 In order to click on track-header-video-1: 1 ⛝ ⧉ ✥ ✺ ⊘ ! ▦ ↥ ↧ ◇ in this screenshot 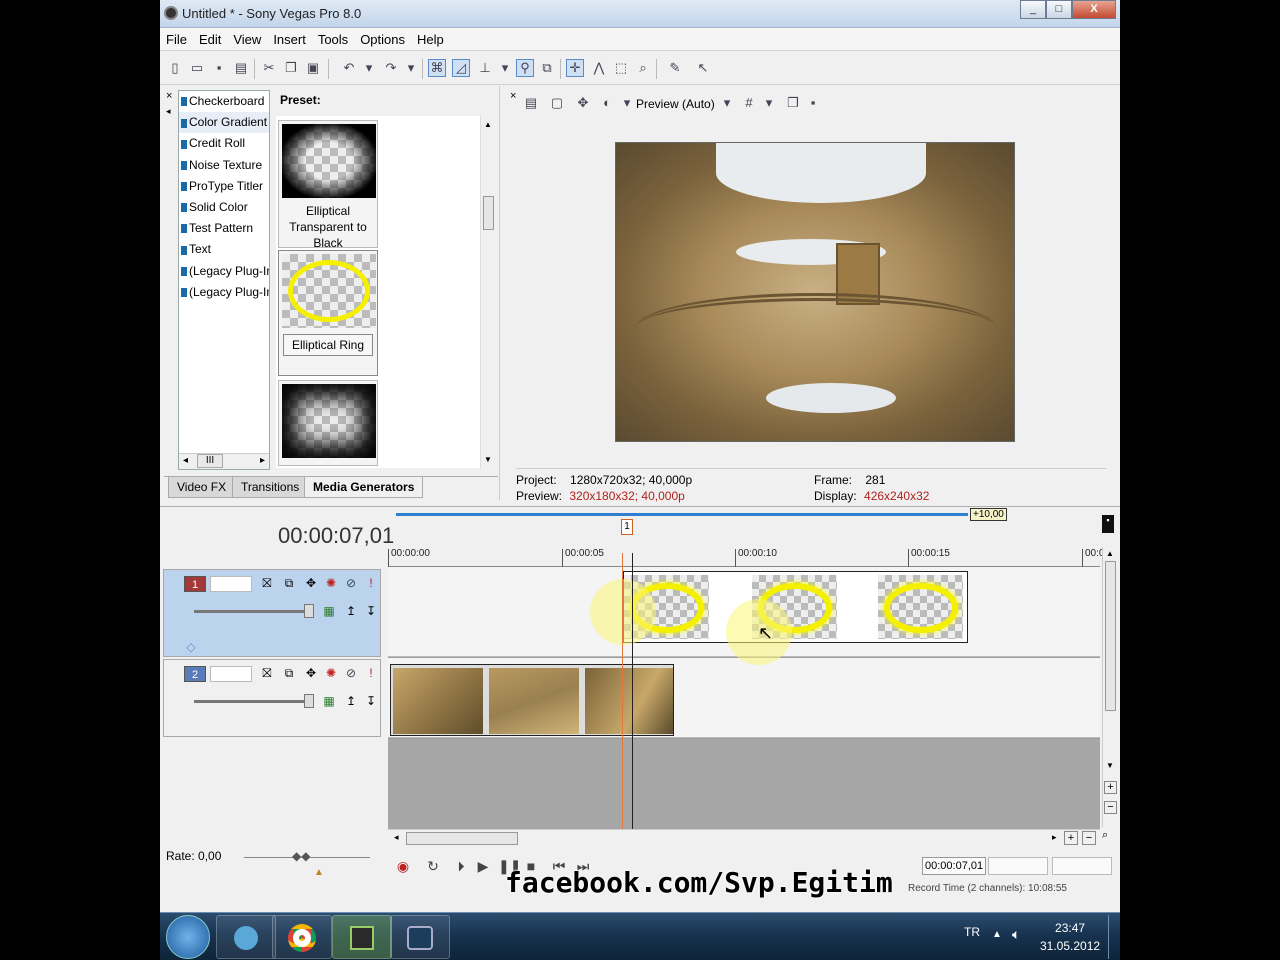, I will do `click(272, 613)`.